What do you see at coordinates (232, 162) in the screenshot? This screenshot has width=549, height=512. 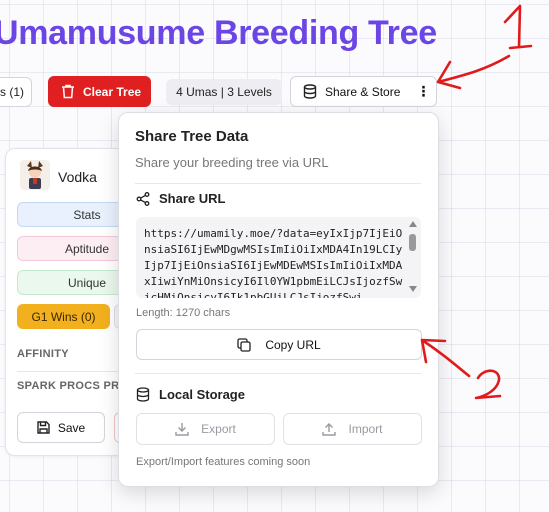 I see `popover-description: Share your breeding tree via URL` at bounding box center [232, 162].